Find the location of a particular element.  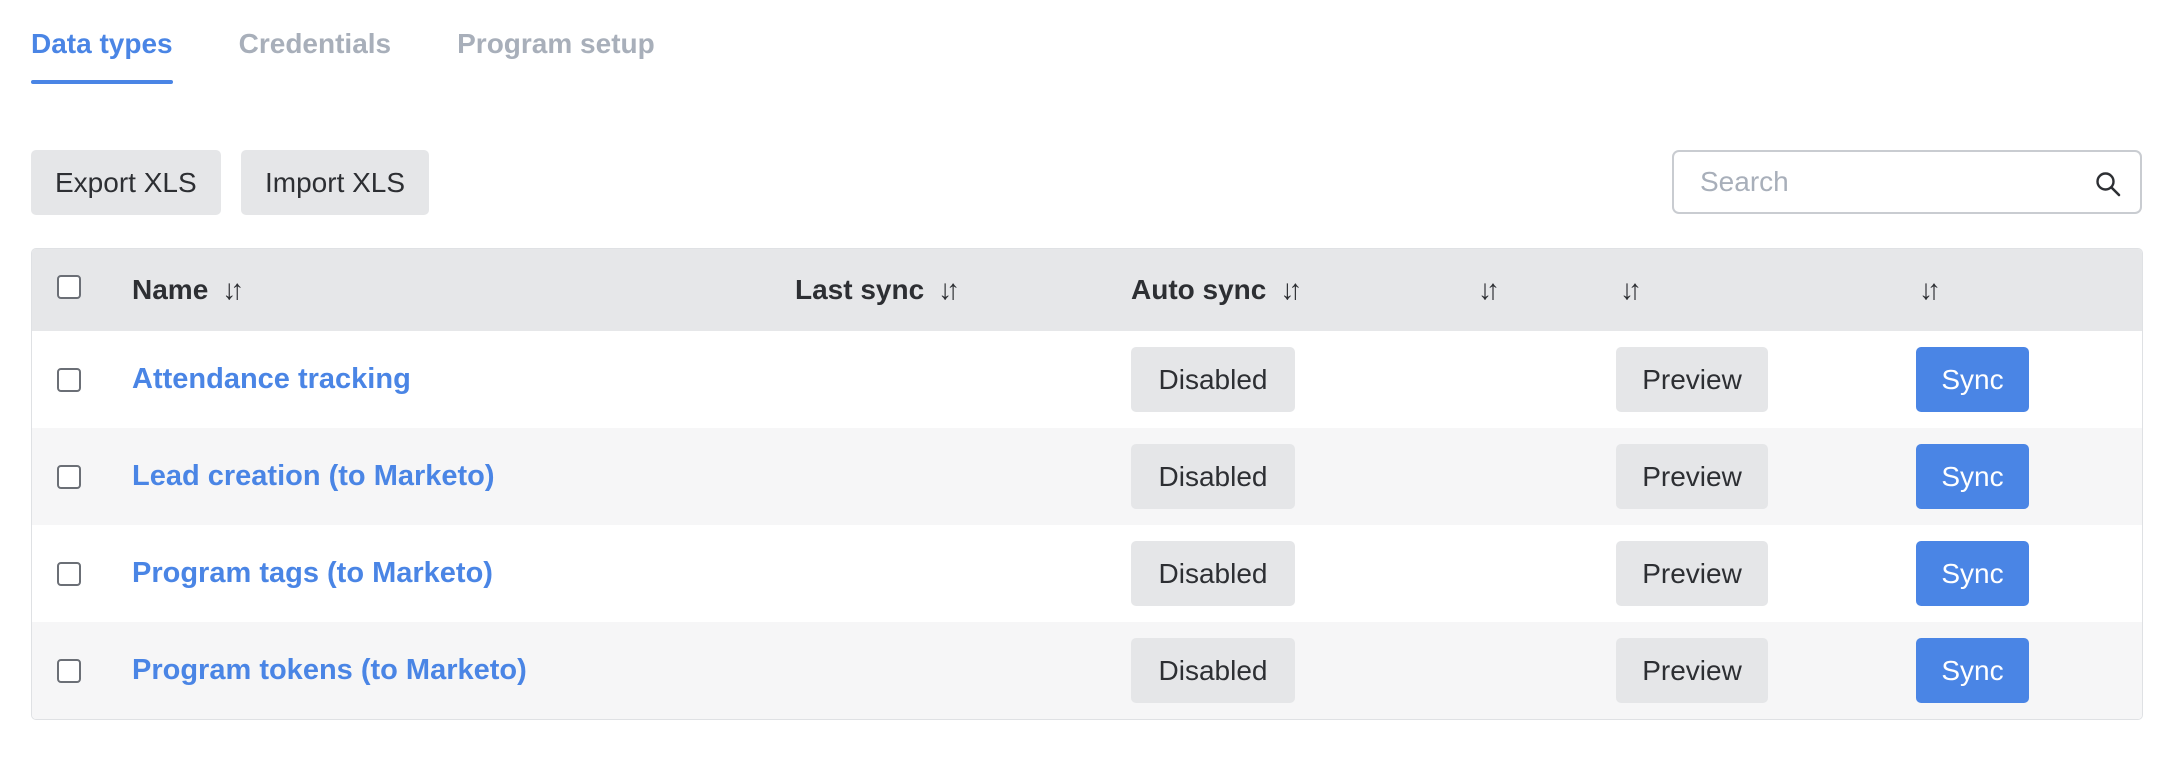

column-header-5: ↓↑ is located at coordinates (1631, 290).